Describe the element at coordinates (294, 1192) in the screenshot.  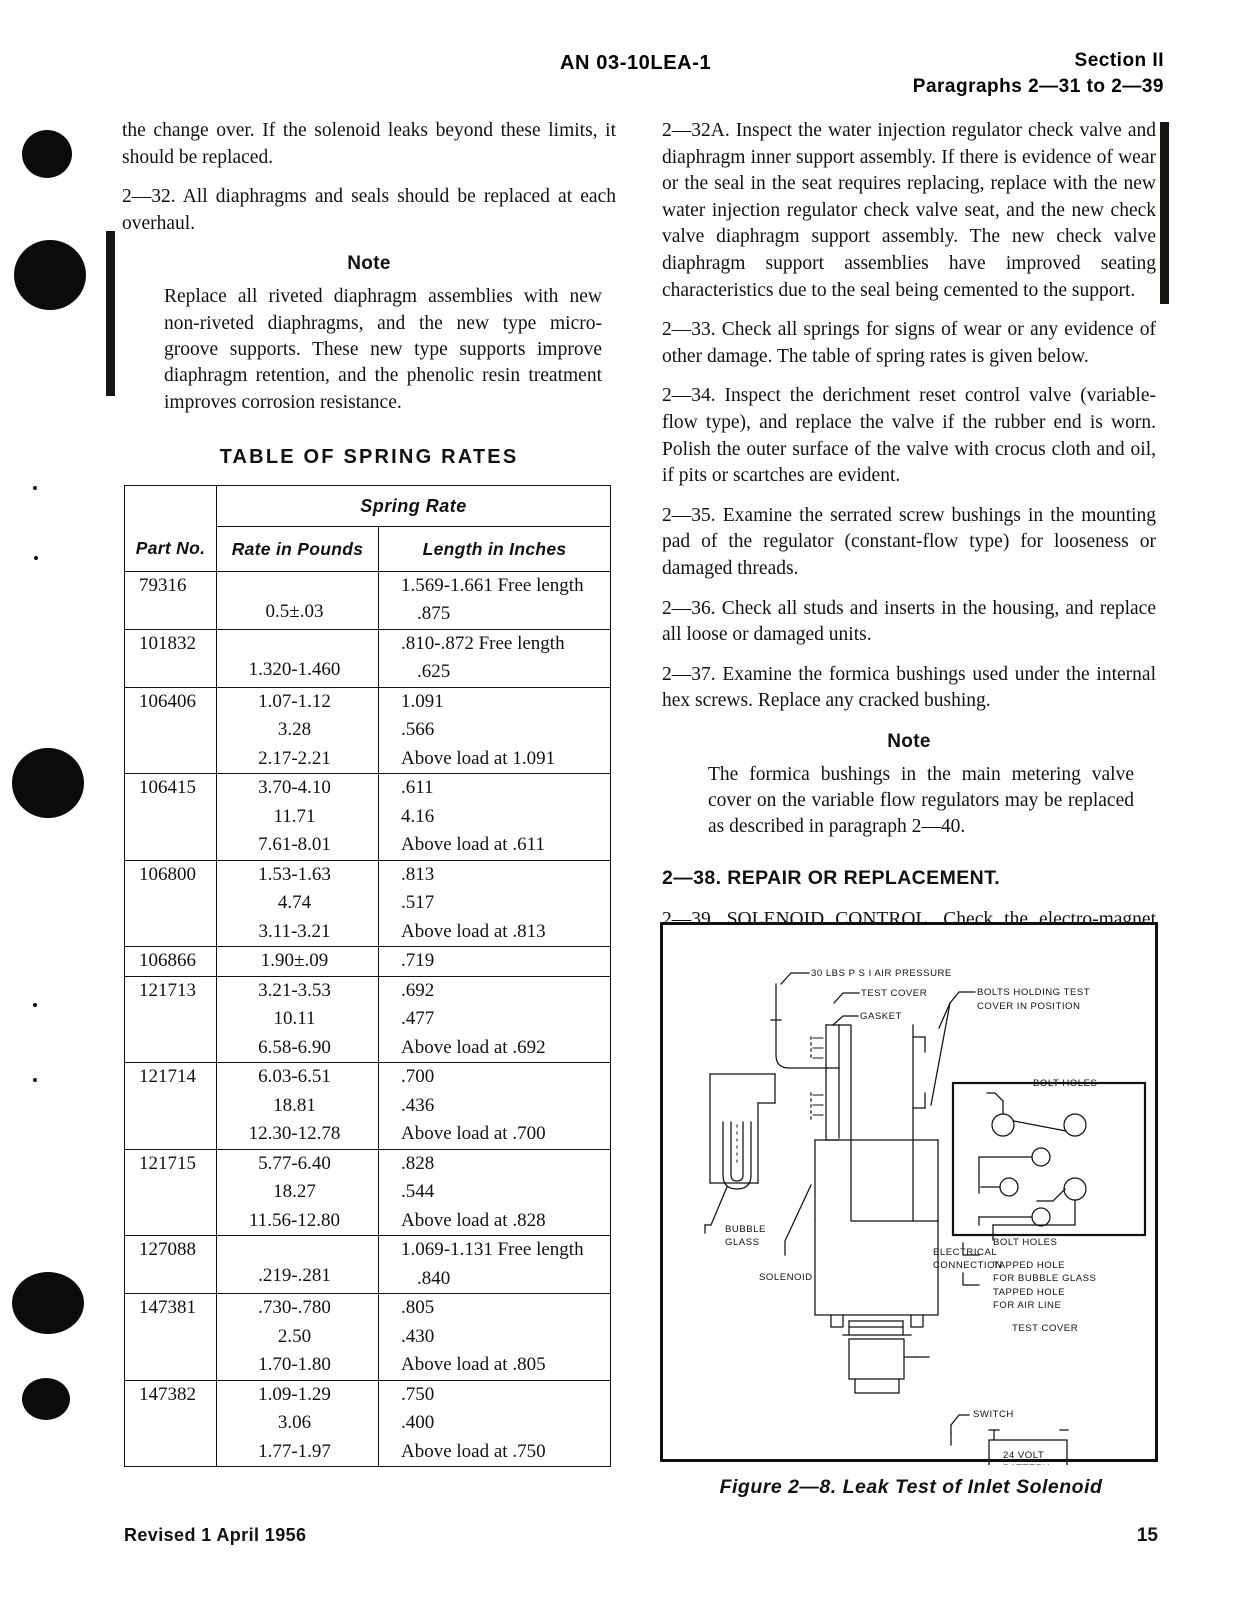
I see `rate-value: 18.27` at that location.